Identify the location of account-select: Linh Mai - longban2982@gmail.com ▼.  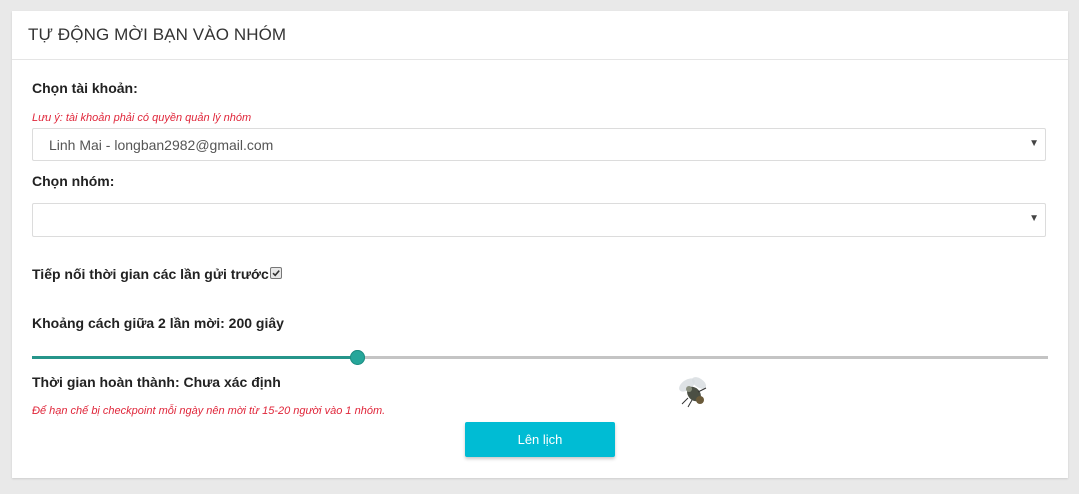
(539, 144).